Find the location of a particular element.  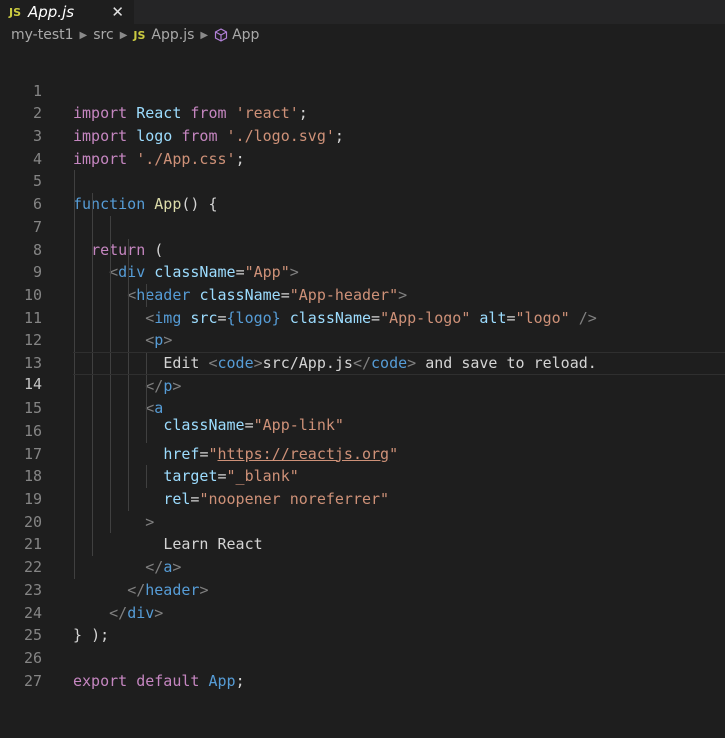

breadcrumb-subfolder: src is located at coordinates (103, 35).